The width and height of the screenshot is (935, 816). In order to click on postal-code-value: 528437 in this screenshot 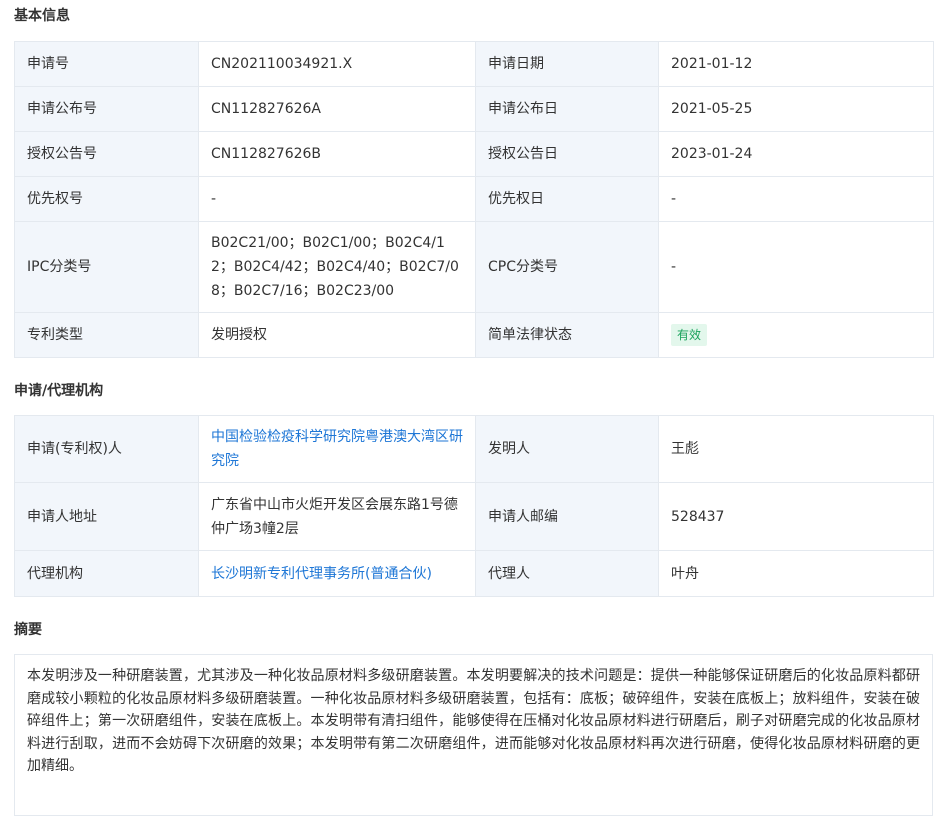, I will do `click(796, 516)`.